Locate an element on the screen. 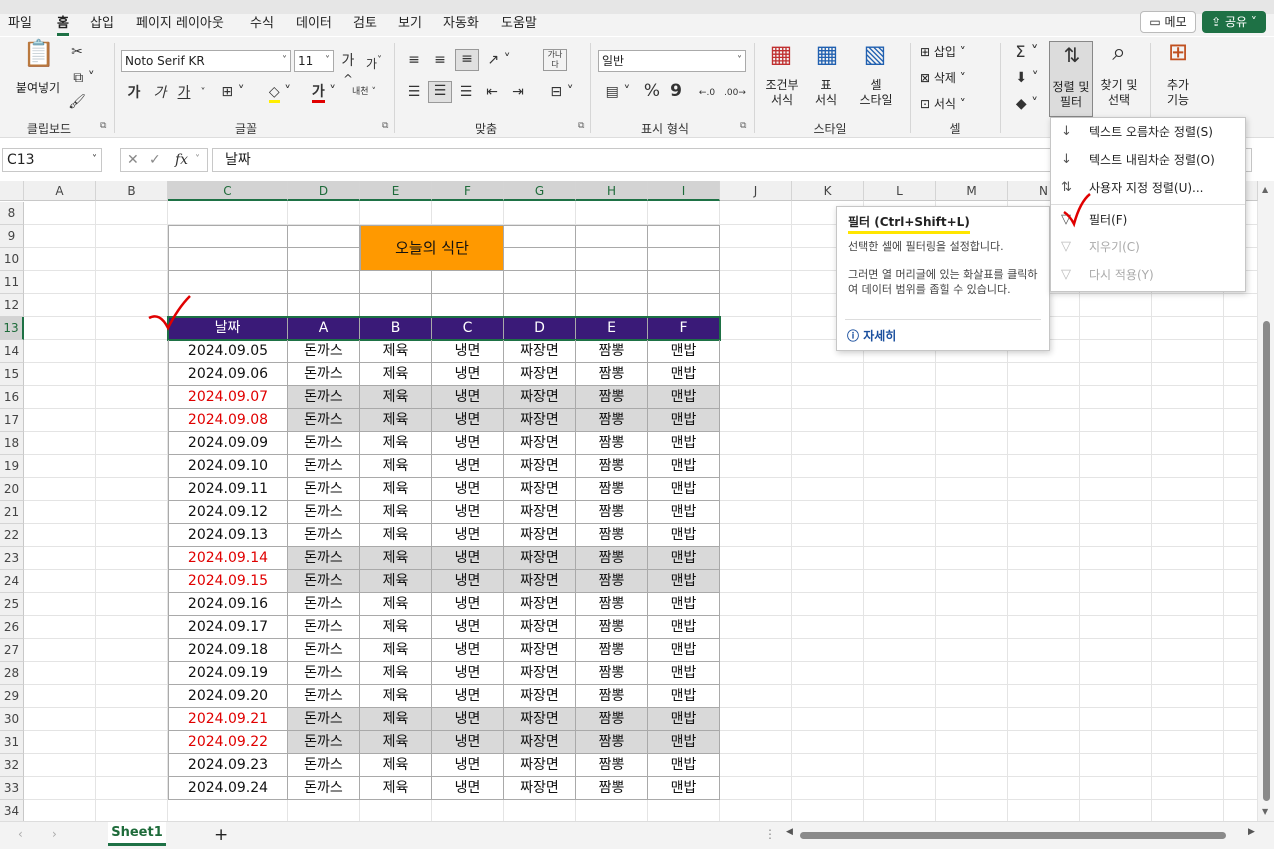 This screenshot has width=1274, height=849. date-cell: 2024.09.23 is located at coordinates (228, 765).